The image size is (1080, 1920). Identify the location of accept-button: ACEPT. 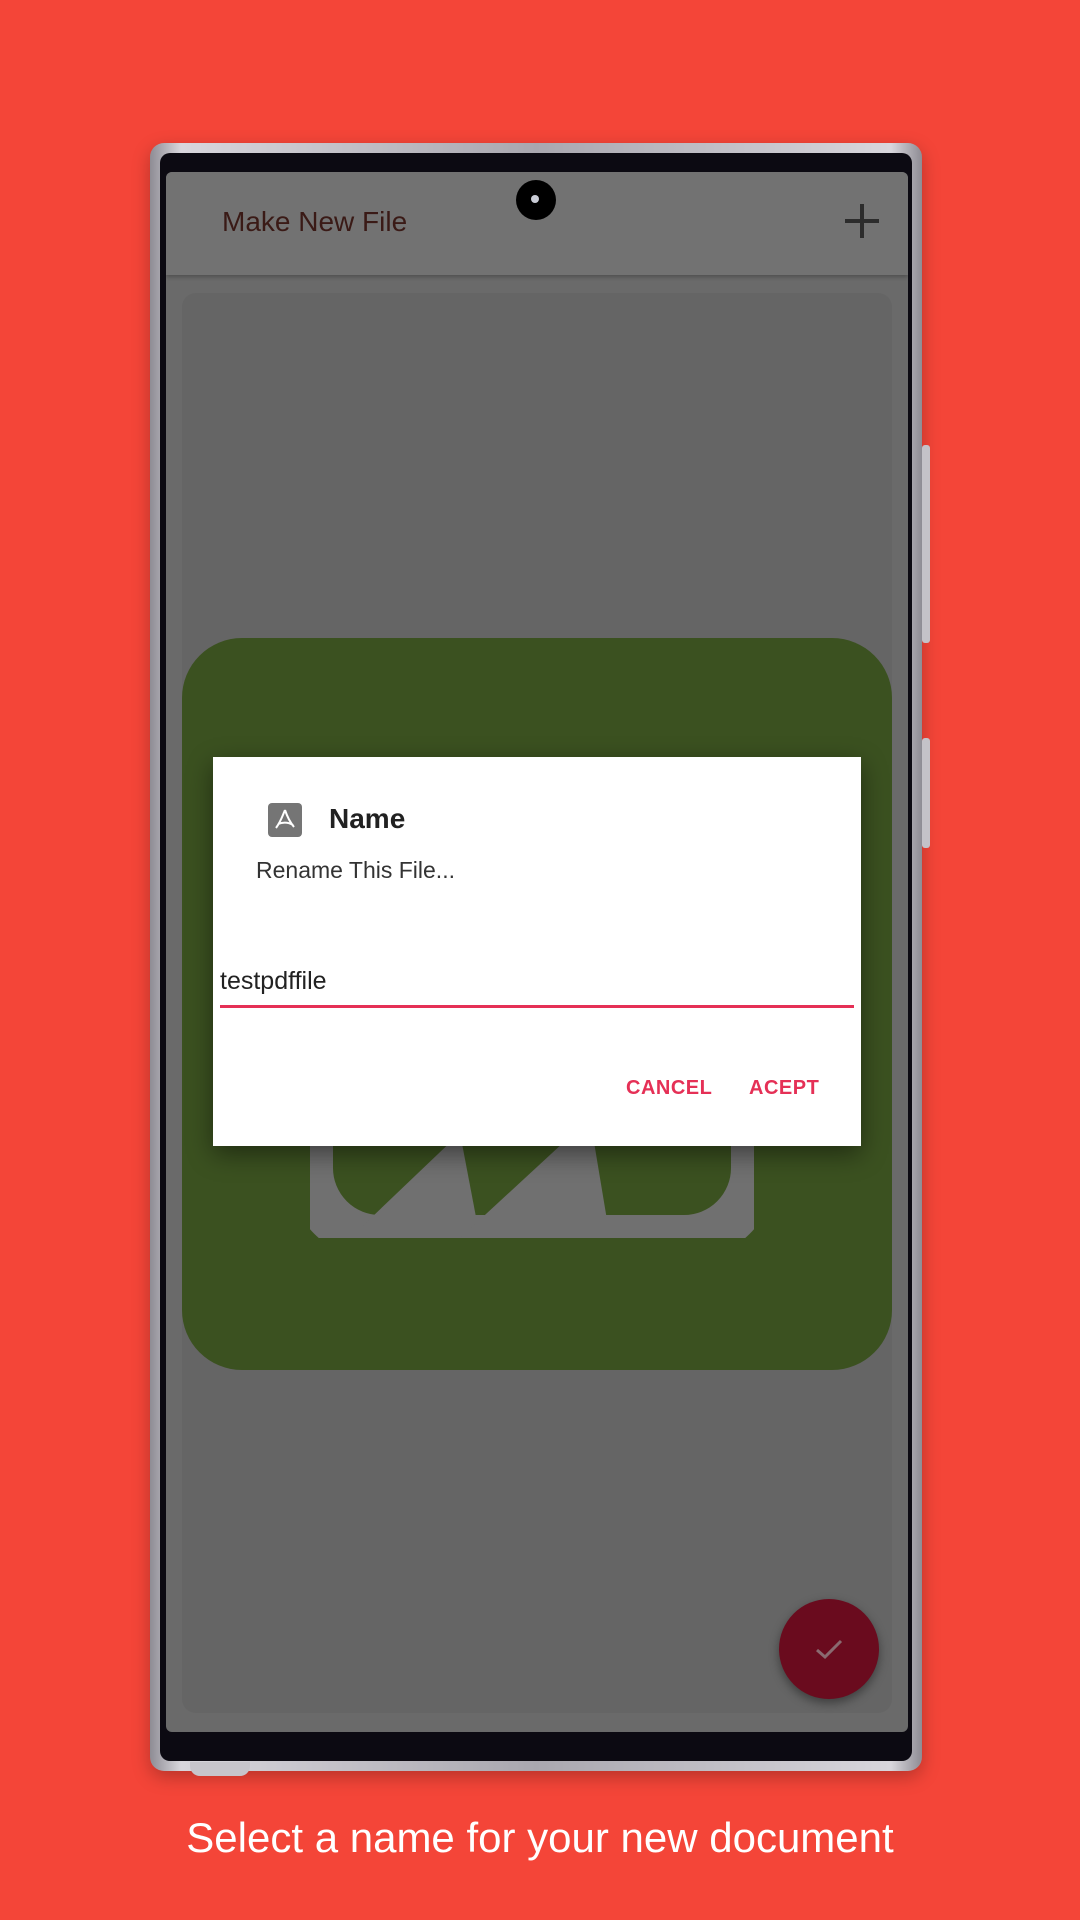
(784, 1088).